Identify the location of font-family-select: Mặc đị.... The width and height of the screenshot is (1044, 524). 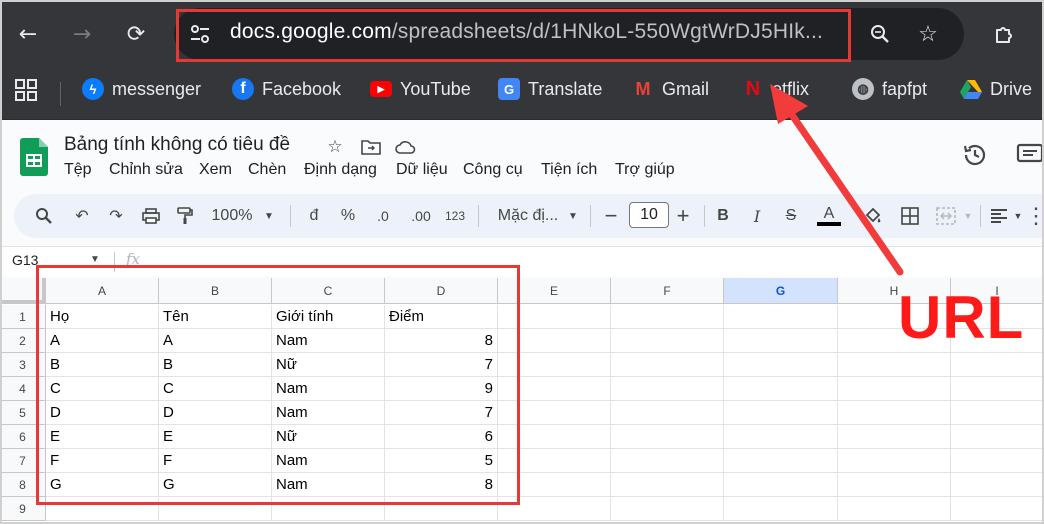
(528, 216).